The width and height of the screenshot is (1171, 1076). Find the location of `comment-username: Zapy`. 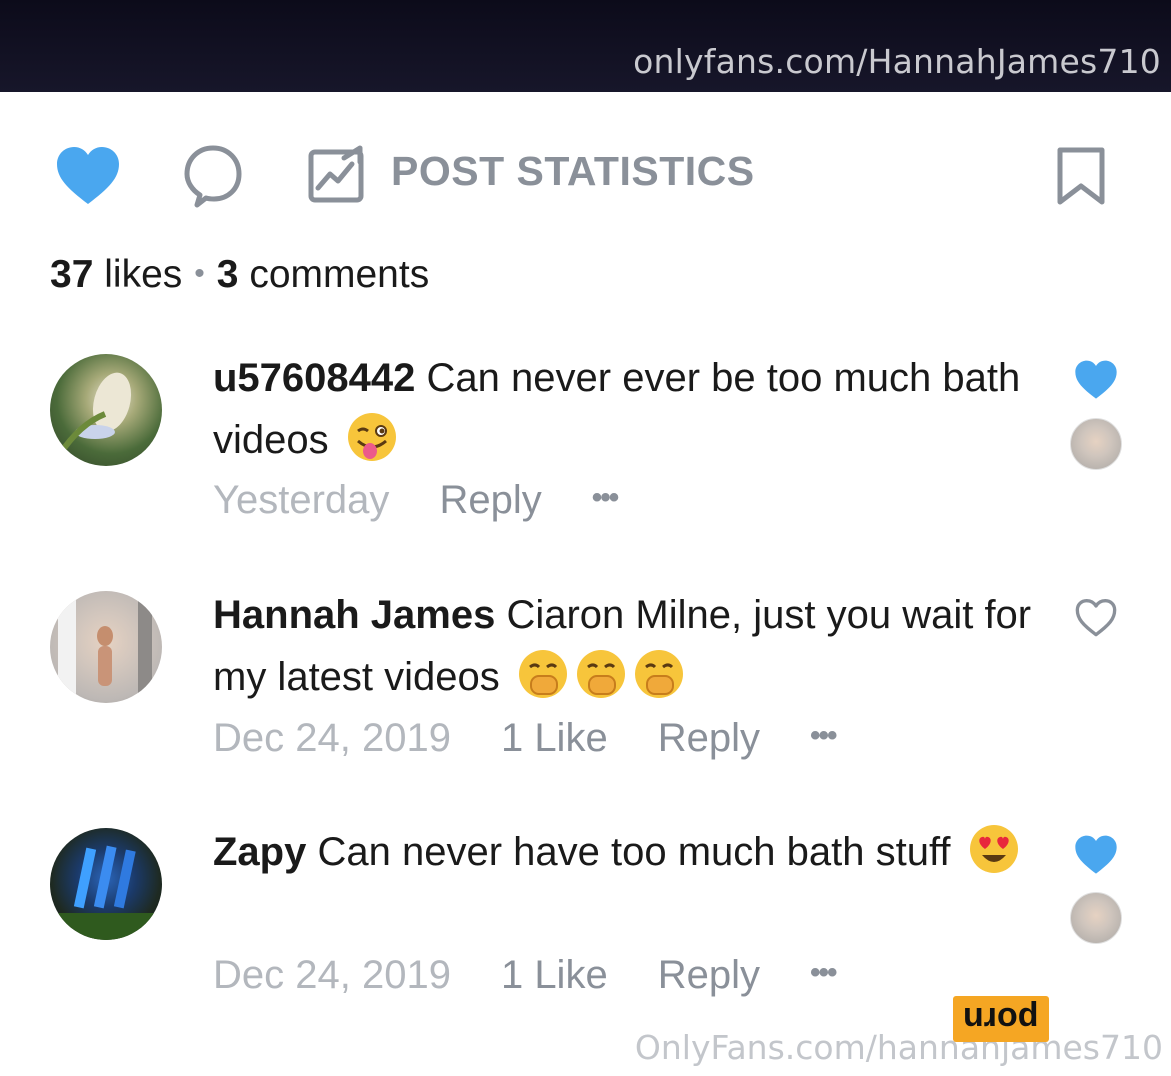

comment-username: Zapy is located at coordinates (259, 852).